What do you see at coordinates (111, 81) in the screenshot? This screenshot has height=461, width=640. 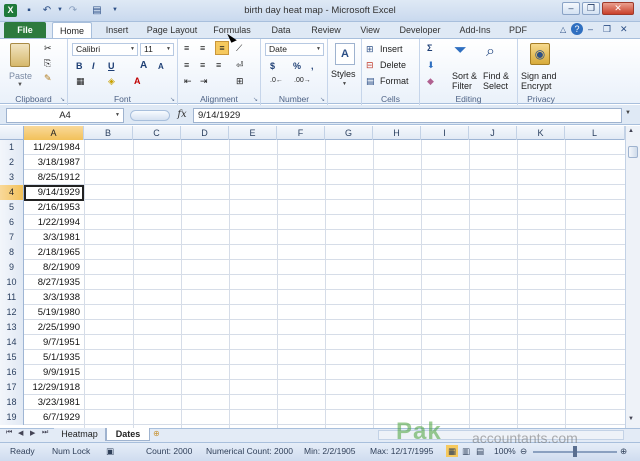 I see `fill-color-icon: ◈` at bounding box center [111, 81].